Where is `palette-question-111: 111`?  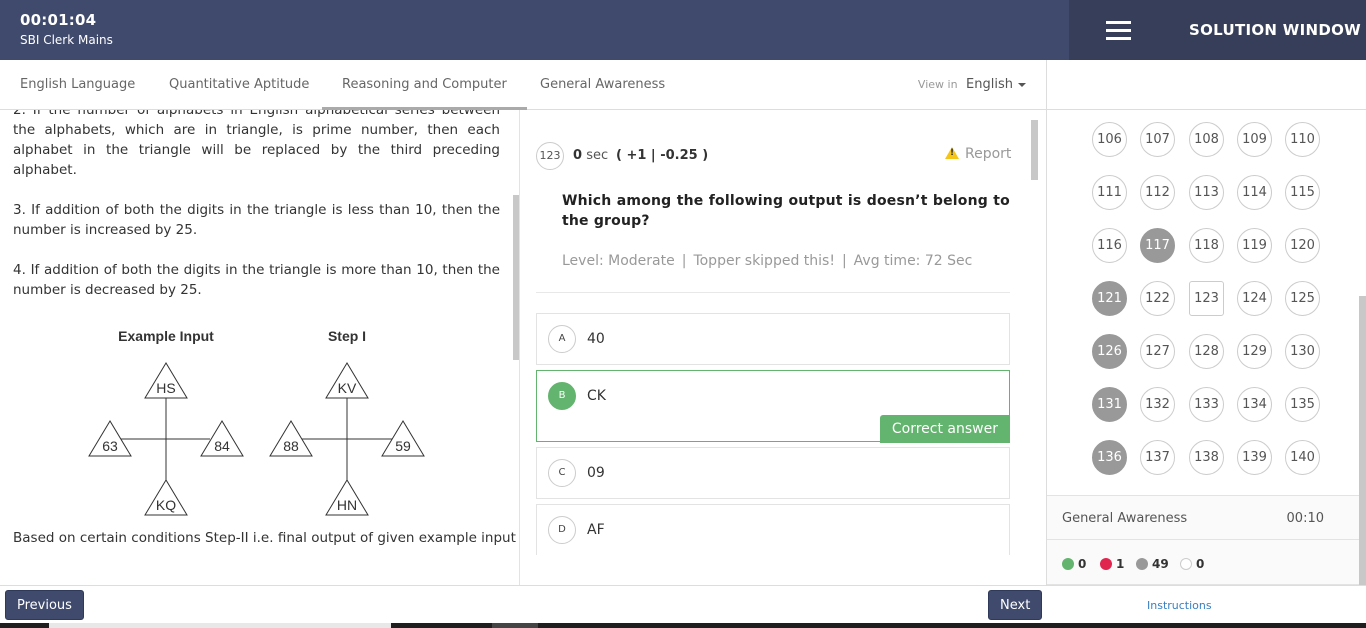
palette-question-111: 111 is located at coordinates (1109, 192).